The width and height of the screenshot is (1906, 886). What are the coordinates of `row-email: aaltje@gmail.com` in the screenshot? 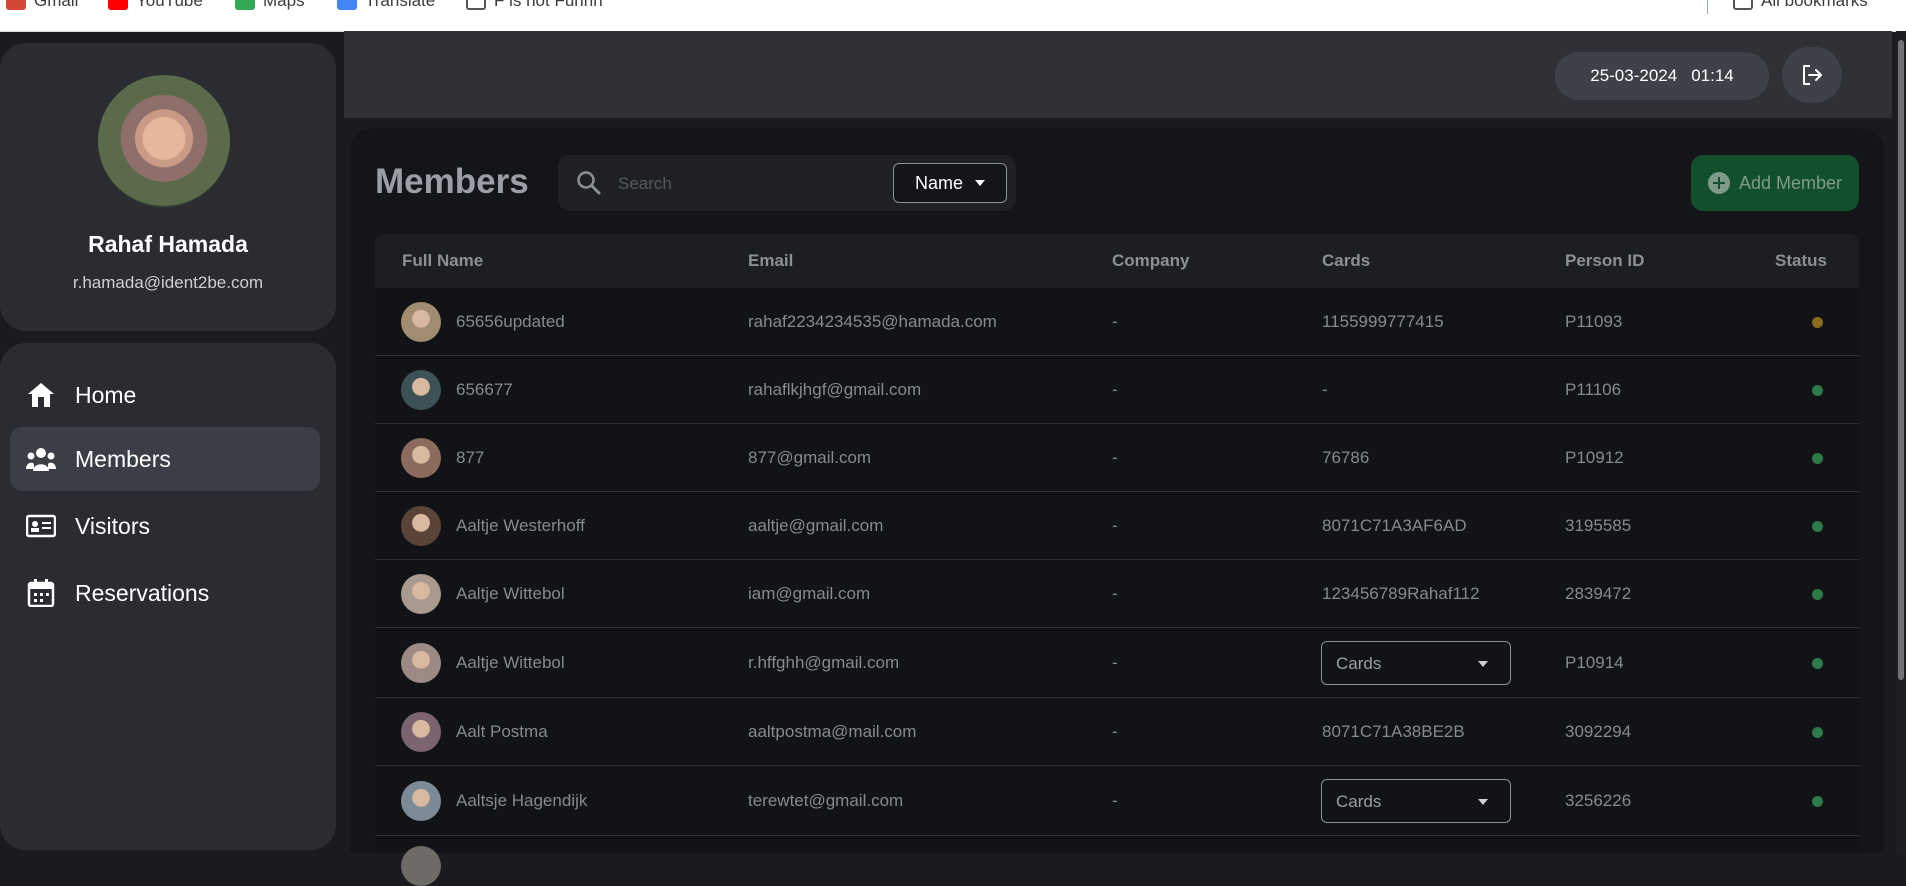 It's located at (816, 525).